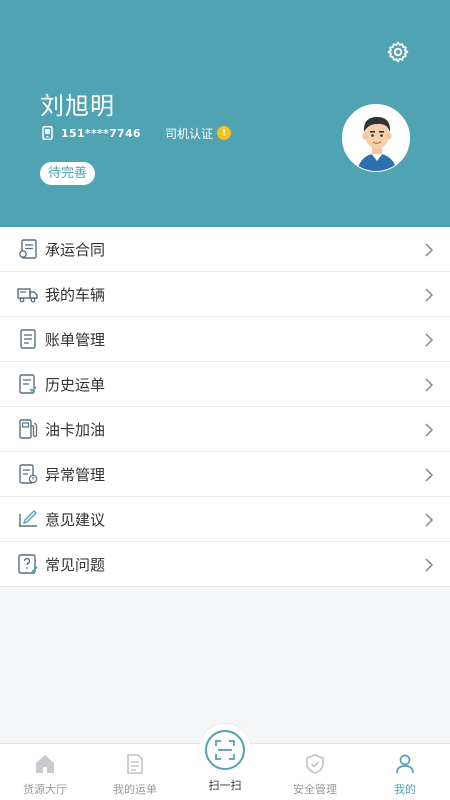  I want to click on menu-item-label: 常见问题, so click(75, 564).